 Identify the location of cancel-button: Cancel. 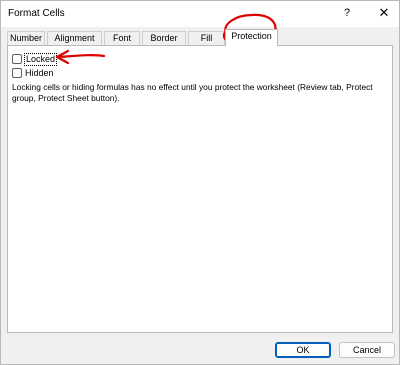
(367, 350).